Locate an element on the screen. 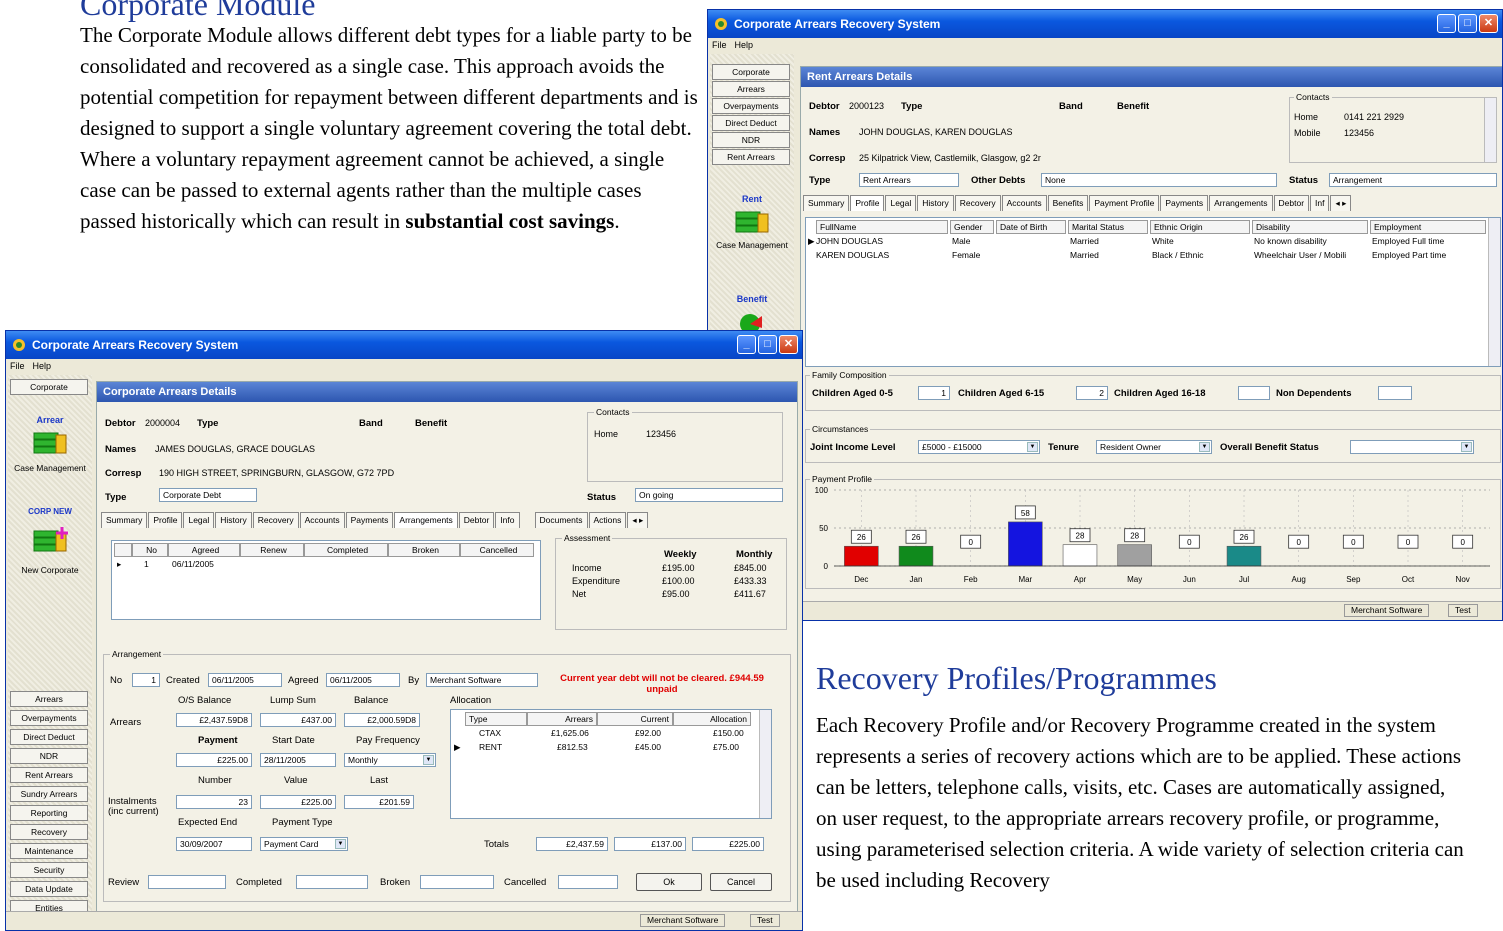  type-field: Rent Arrears is located at coordinates (909, 180).